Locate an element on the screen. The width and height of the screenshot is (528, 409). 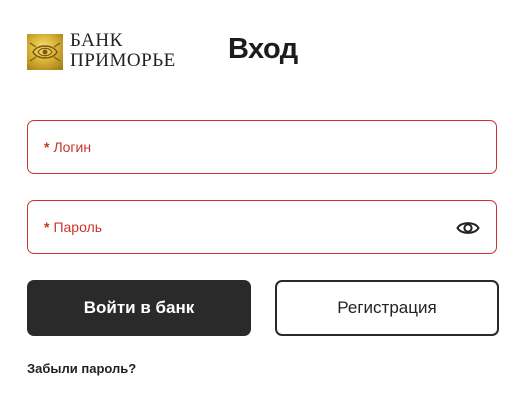
login-button: Войти в банк is located at coordinates (139, 308).